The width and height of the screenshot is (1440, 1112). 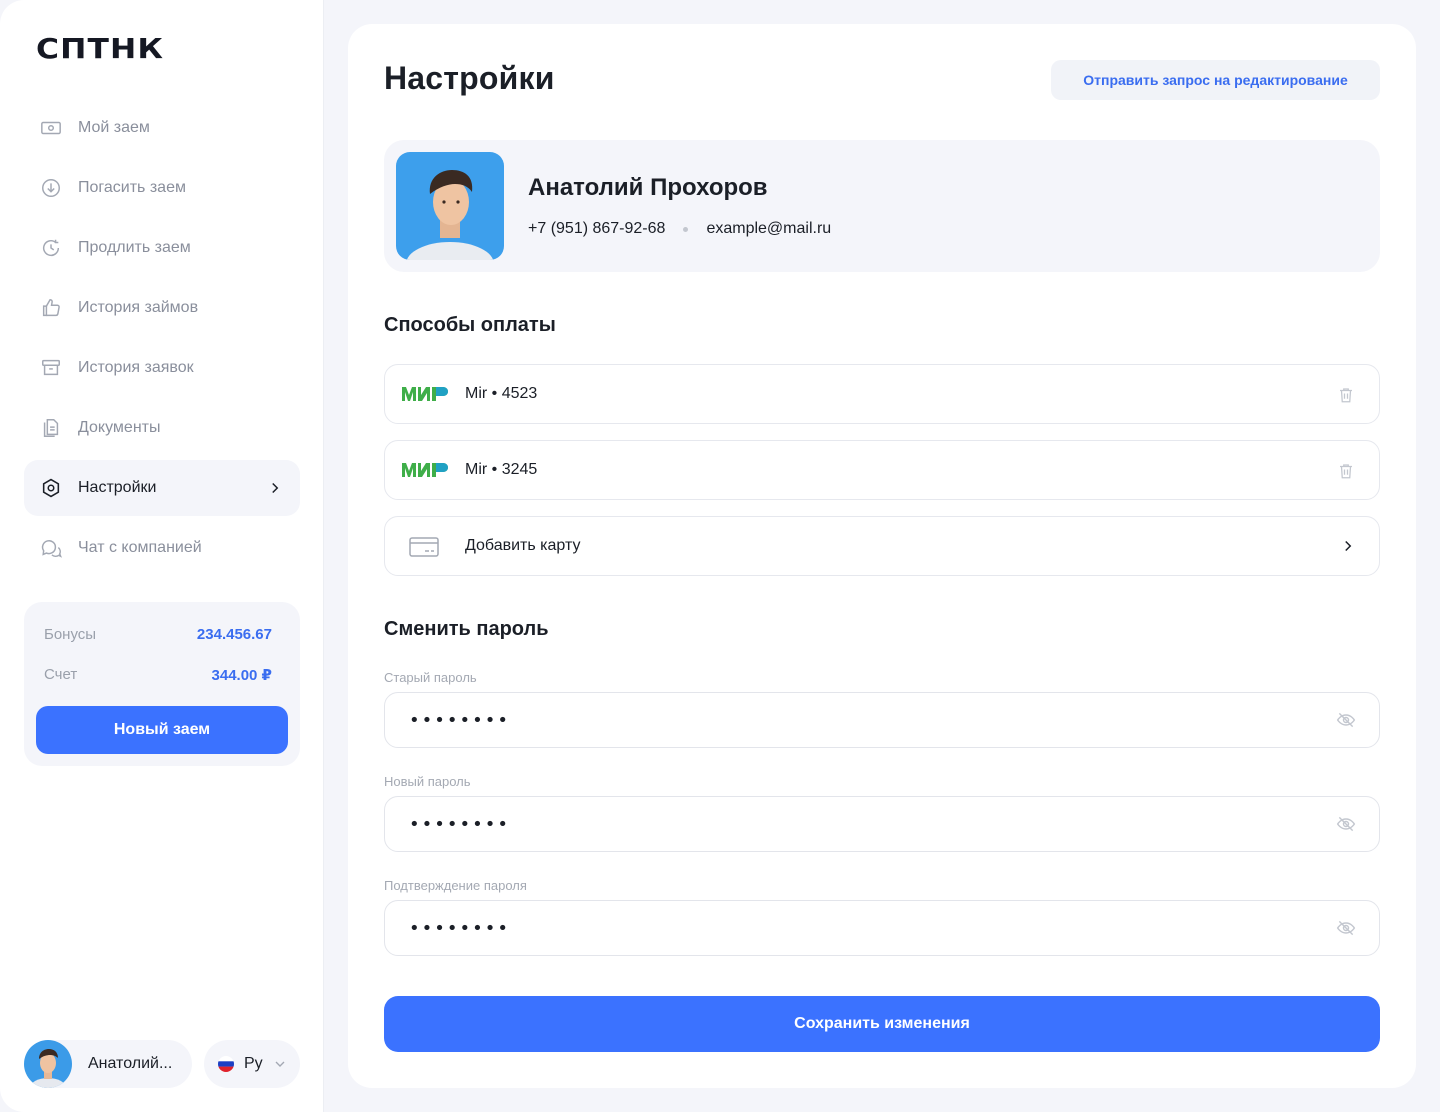 I want to click on sidebar-item-chat: Чат с компанией, so click(x=162, y=548).